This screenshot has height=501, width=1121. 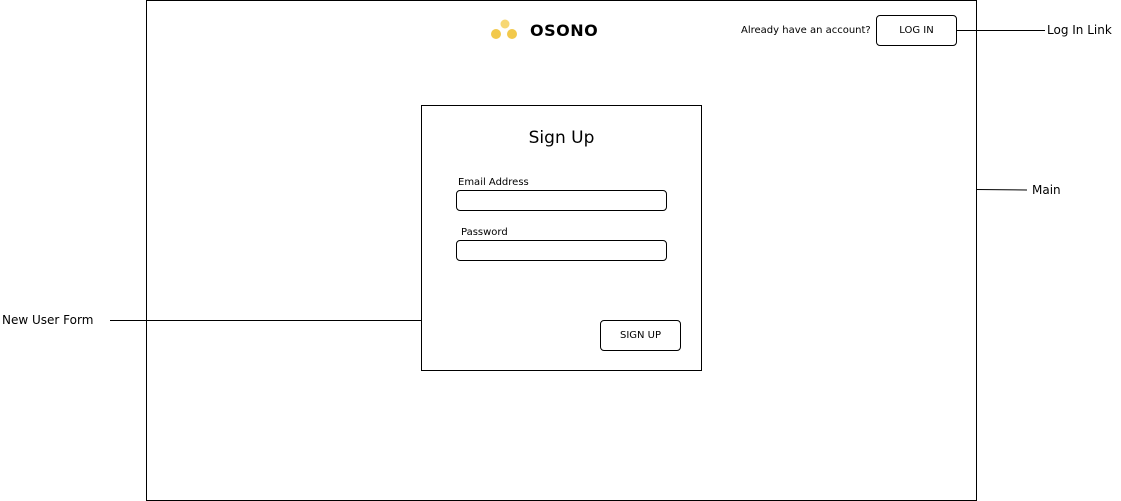 What do you see at coordinates (493, 182) in the screenshot?
I see `email-label: Email Address` at bounding box center [493, 182].